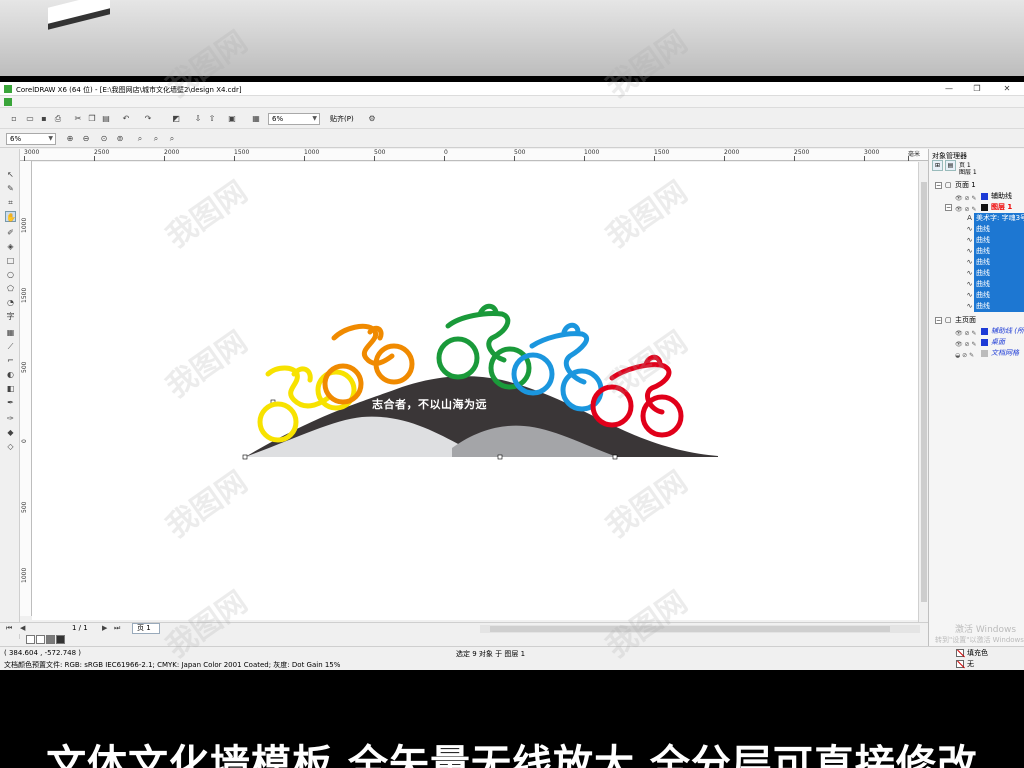 The image size is (1024, 768). What do you see at coordinates (10, 418) in the screenshot?
I see `outline-pen-icon: ✑` at bounding box center [10, 418].